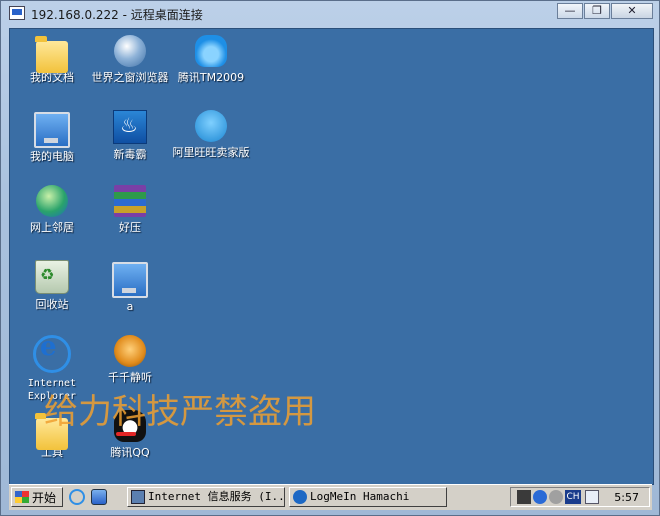 The image size is (660, 516). What do you see at coordinates (570, 11) in the screenshot?
I see `minimize-button: —` at bounding box center [570, 11].